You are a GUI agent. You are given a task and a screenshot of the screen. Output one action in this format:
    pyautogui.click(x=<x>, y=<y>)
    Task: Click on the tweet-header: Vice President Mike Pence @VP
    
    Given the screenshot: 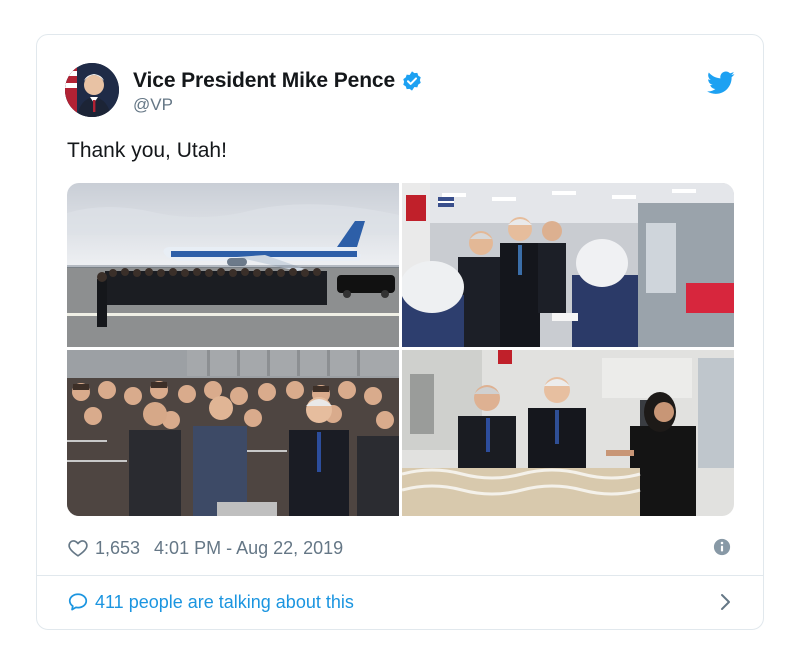 What is the action you would take?
    pyautogui.click(x=401, y=91)
    